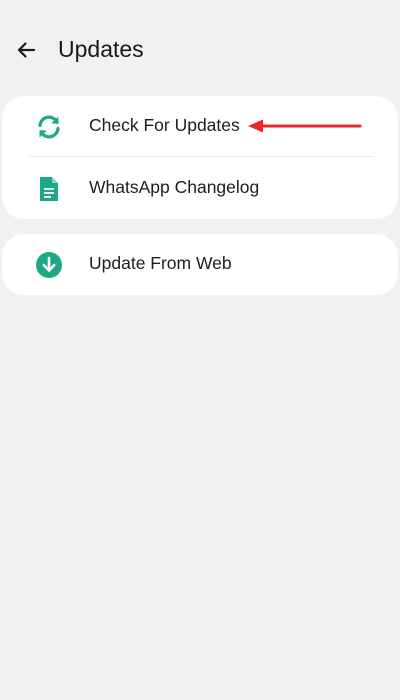 The image size is (400, 700). I want to click on download-circle-icon, so click(49, 265).